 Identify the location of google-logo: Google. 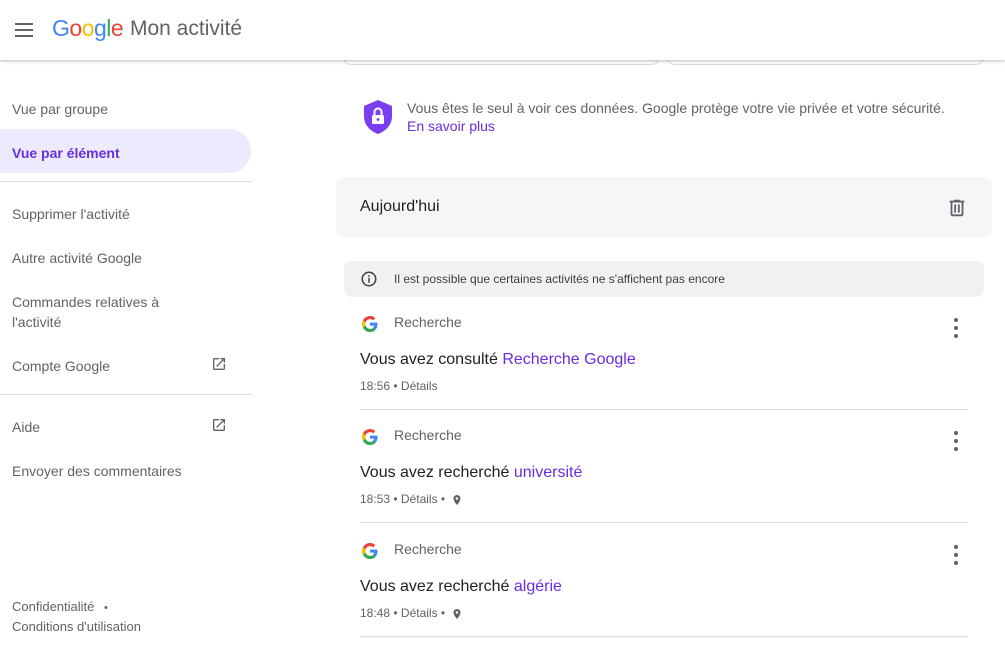
(88, 28).